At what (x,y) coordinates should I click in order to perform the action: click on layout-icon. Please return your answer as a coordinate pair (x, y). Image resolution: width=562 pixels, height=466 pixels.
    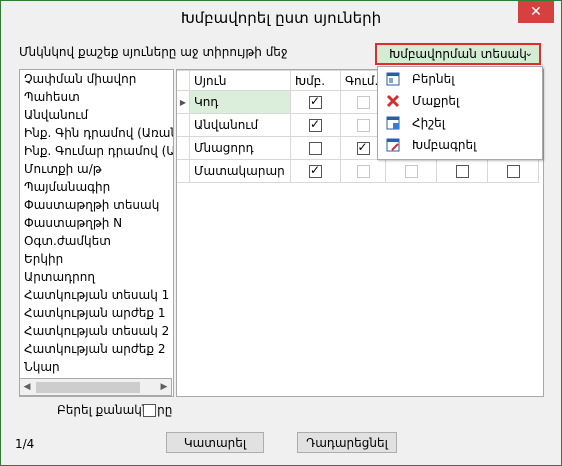
    Looking at the image, I should click on (393, 79).